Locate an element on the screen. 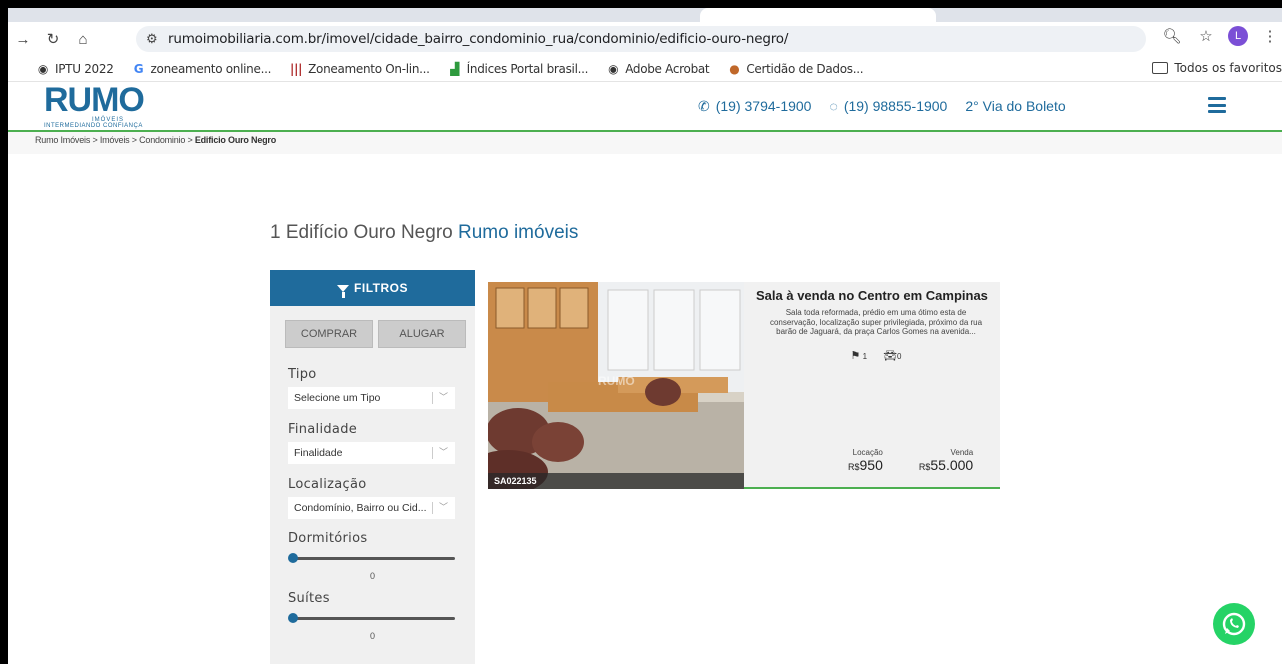 The height and width of the screenshot is (664, 1282). whatsapp-text: (19) 98855-1900 is located at coordinates (895, 106).